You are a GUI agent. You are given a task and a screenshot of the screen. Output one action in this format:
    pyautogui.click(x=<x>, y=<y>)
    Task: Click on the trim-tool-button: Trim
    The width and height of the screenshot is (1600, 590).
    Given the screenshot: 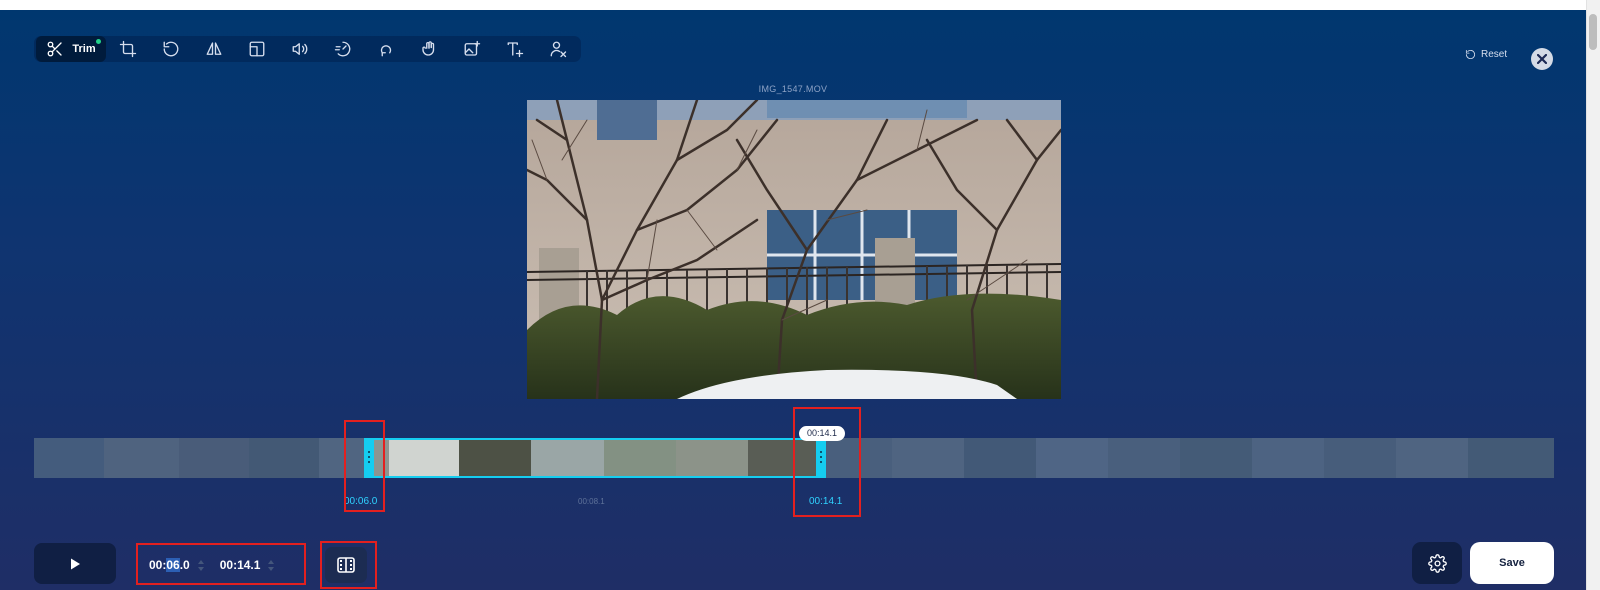 What is the action you would take?
    pyautogui.click(x=71, y=49)
    